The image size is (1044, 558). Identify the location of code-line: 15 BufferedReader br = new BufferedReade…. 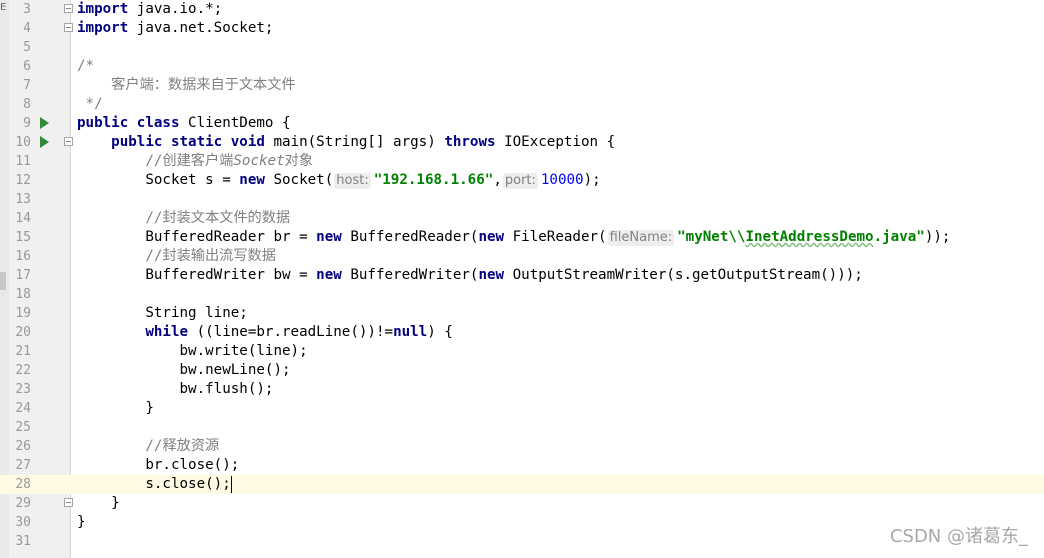
(522, 237).